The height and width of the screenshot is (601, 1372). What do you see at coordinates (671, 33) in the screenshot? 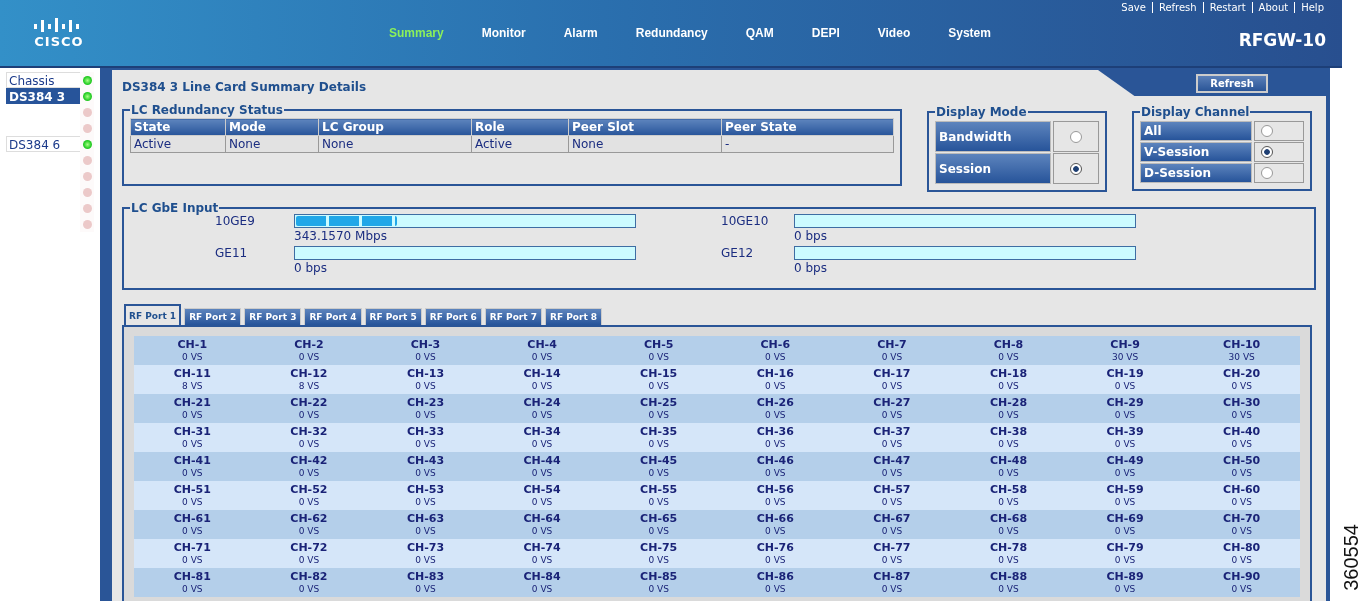
I see `nav-tab: Redundancy` at bounding box center [671, 33].